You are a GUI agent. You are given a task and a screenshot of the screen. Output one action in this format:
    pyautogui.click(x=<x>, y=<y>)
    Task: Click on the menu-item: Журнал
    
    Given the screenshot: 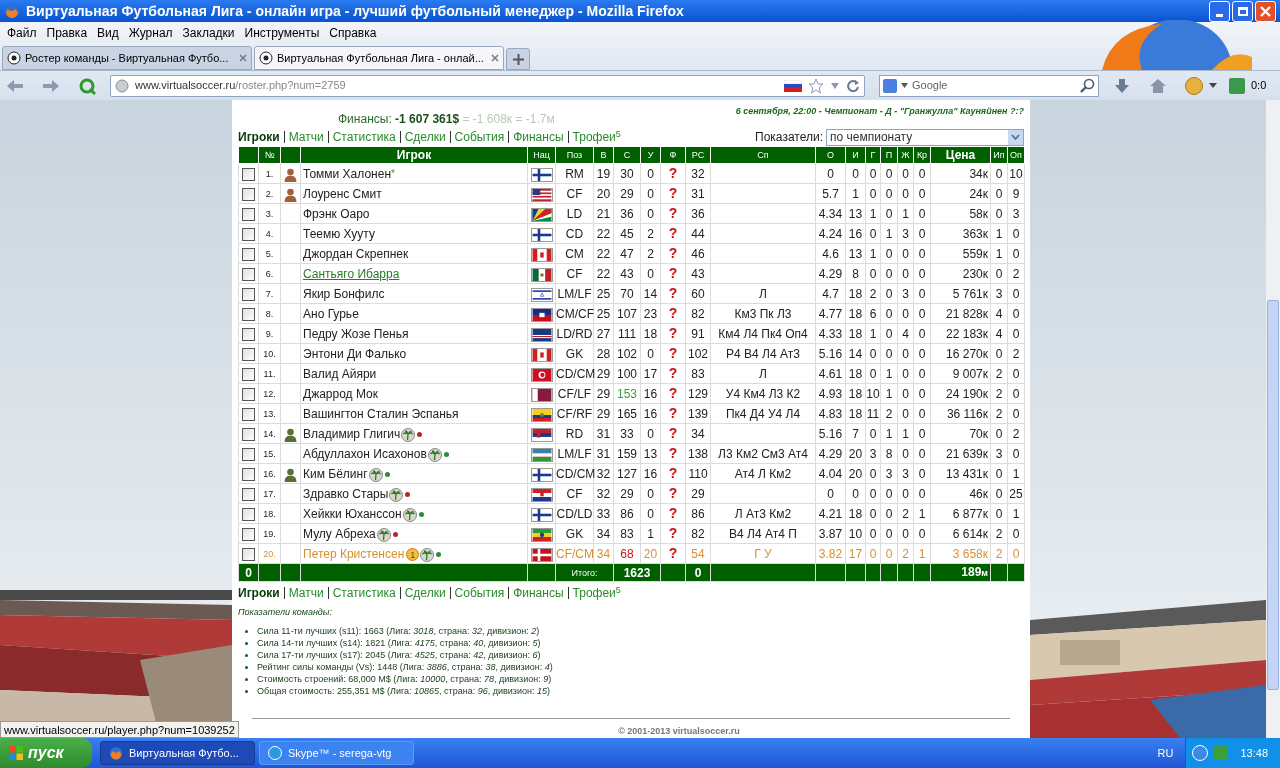 What is the action you would take?
    pyautogui.click(x=150, y=33)
    